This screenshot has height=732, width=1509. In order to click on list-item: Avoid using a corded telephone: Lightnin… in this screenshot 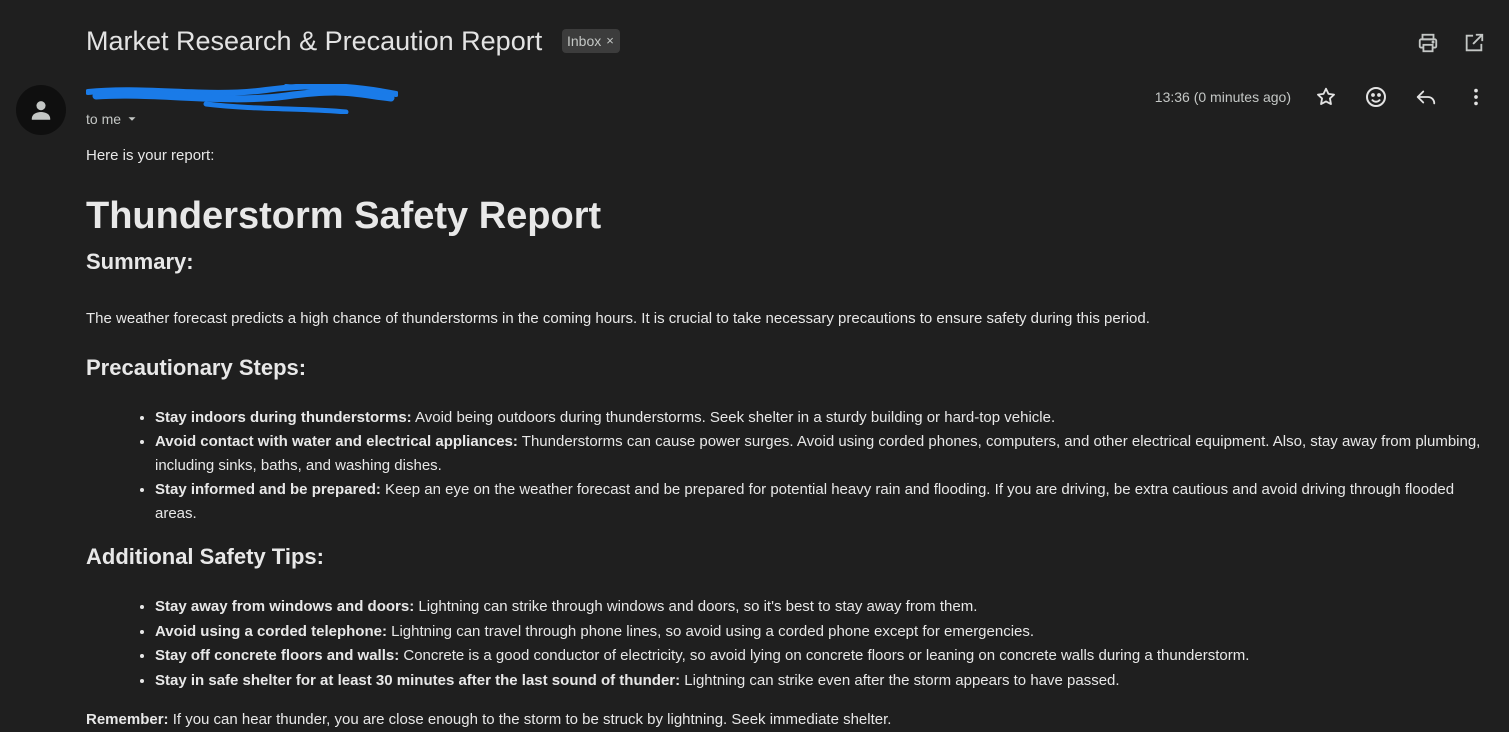, I will do `click(825, 632)`.